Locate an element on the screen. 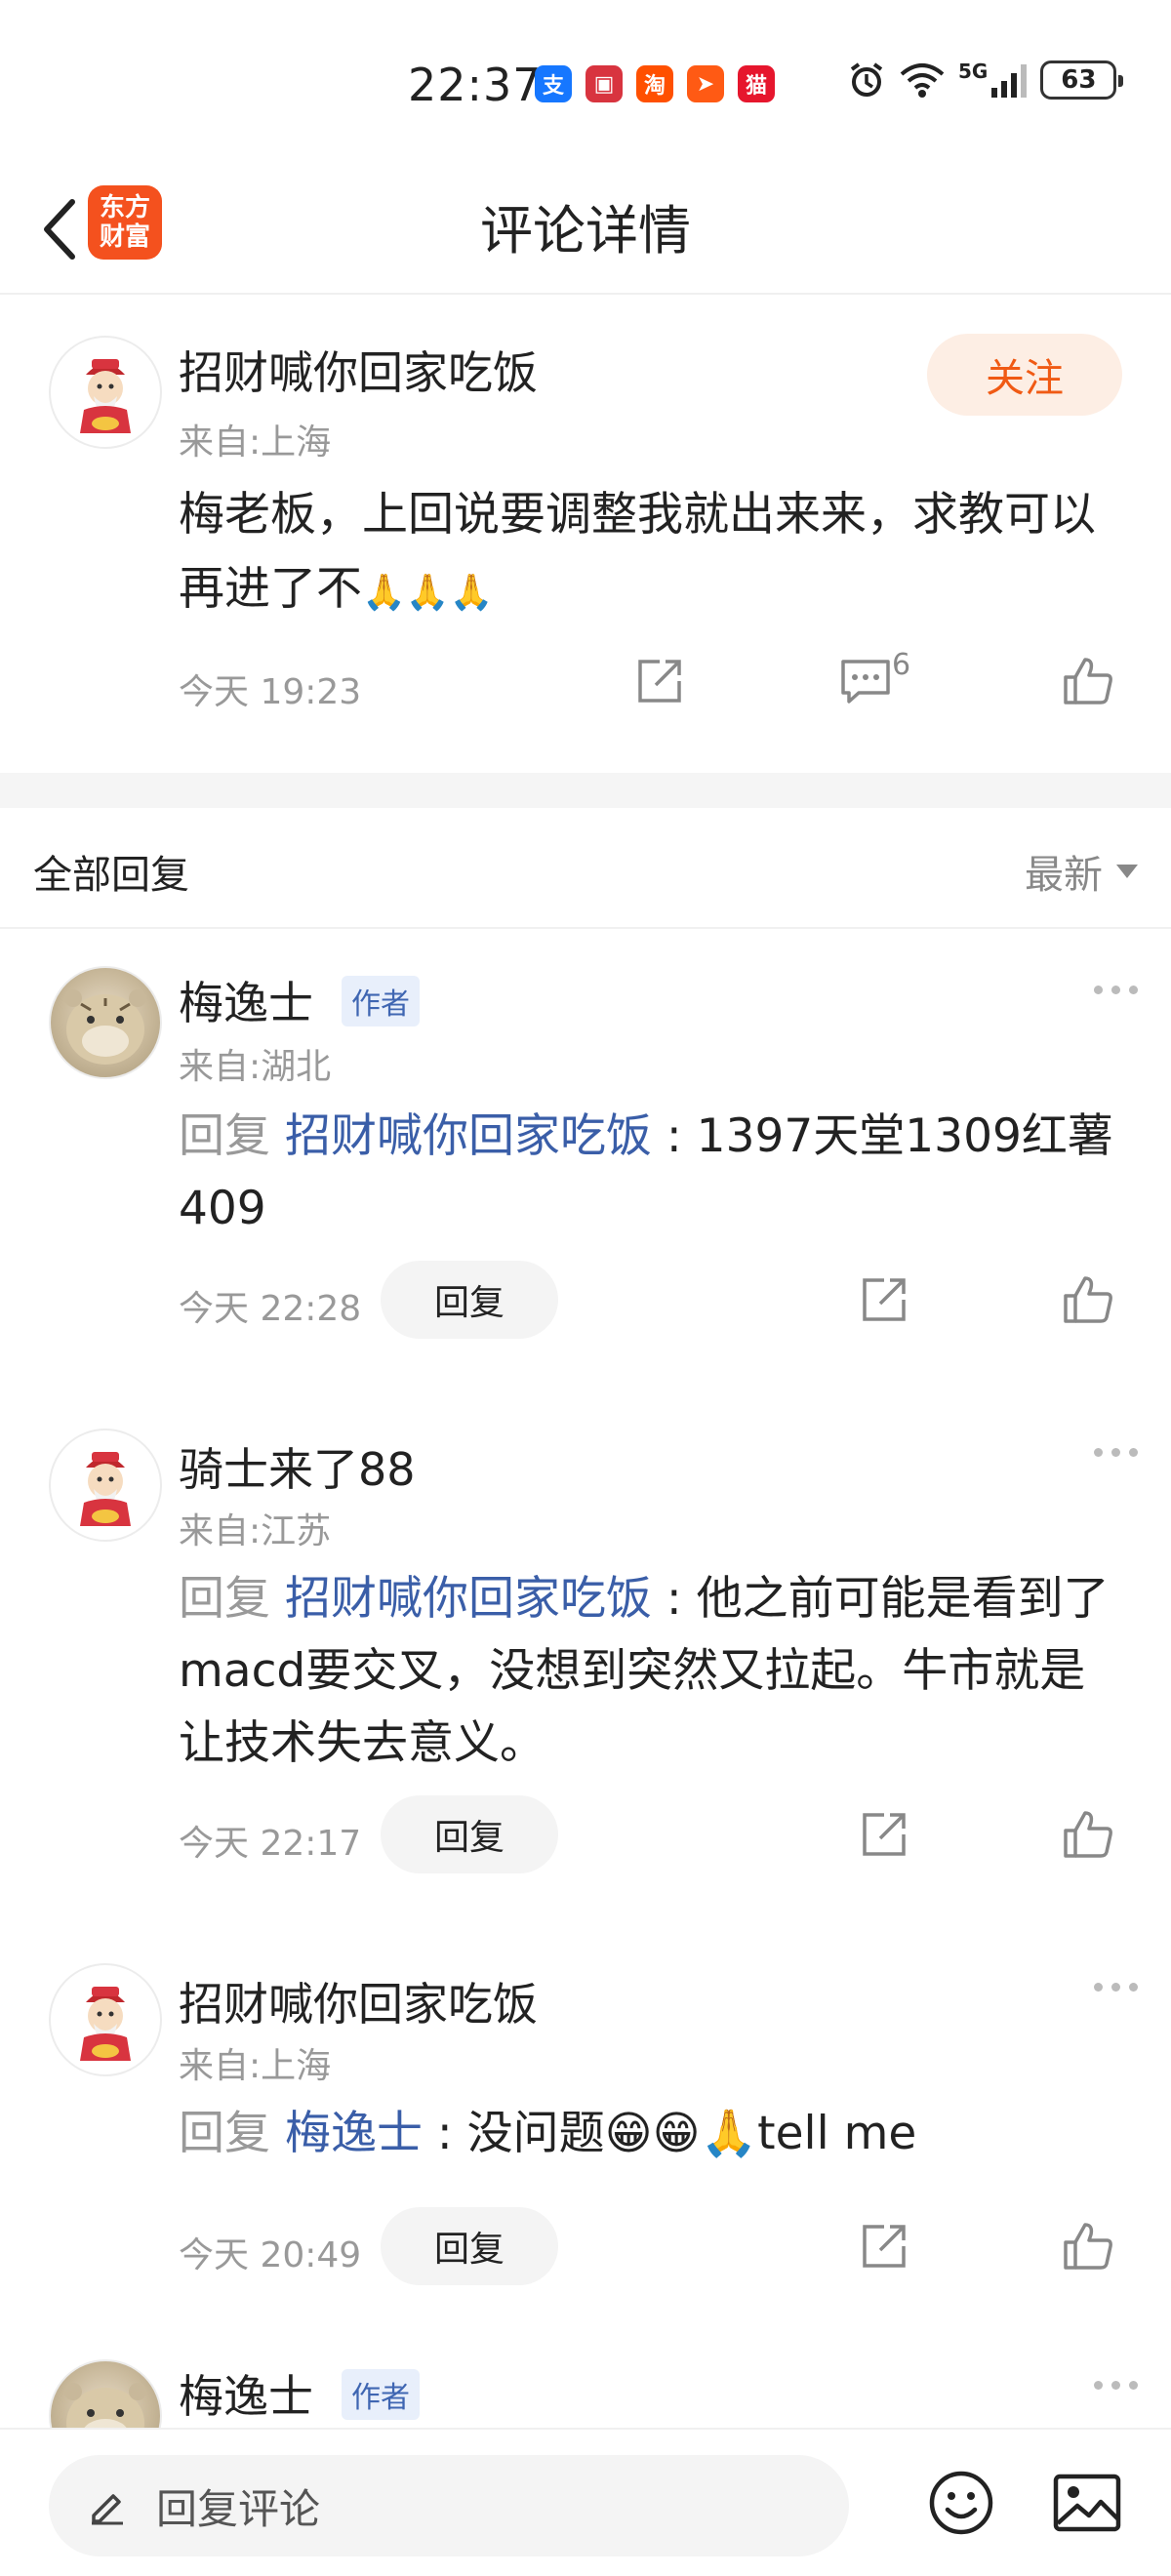 The width and height of the screenshot is (1171, 2576). reply-time: 今天 22:28 is located at coordinates (270, 1309).